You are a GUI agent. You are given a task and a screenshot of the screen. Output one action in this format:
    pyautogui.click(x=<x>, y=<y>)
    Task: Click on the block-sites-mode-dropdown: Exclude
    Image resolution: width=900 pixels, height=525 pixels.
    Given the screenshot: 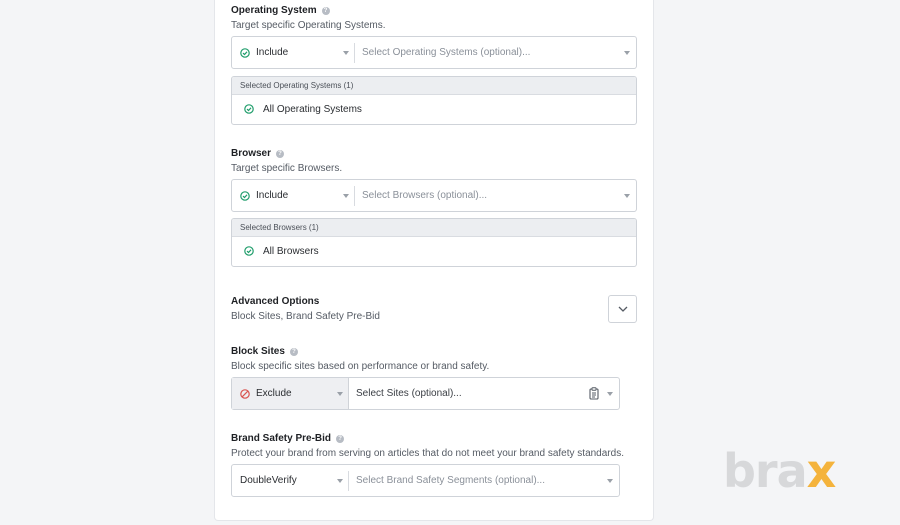 What is the action you would take?
    pyautogui.click(x=290, y=393)
    